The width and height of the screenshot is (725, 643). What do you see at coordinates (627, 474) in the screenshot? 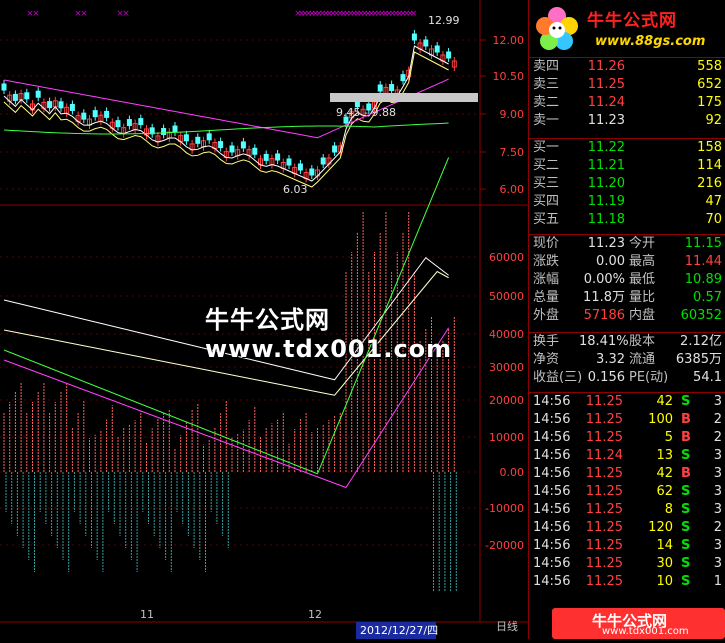
I see `trade-row: 14:56 11.25 42 B 3` at bounding box center [627, 474].